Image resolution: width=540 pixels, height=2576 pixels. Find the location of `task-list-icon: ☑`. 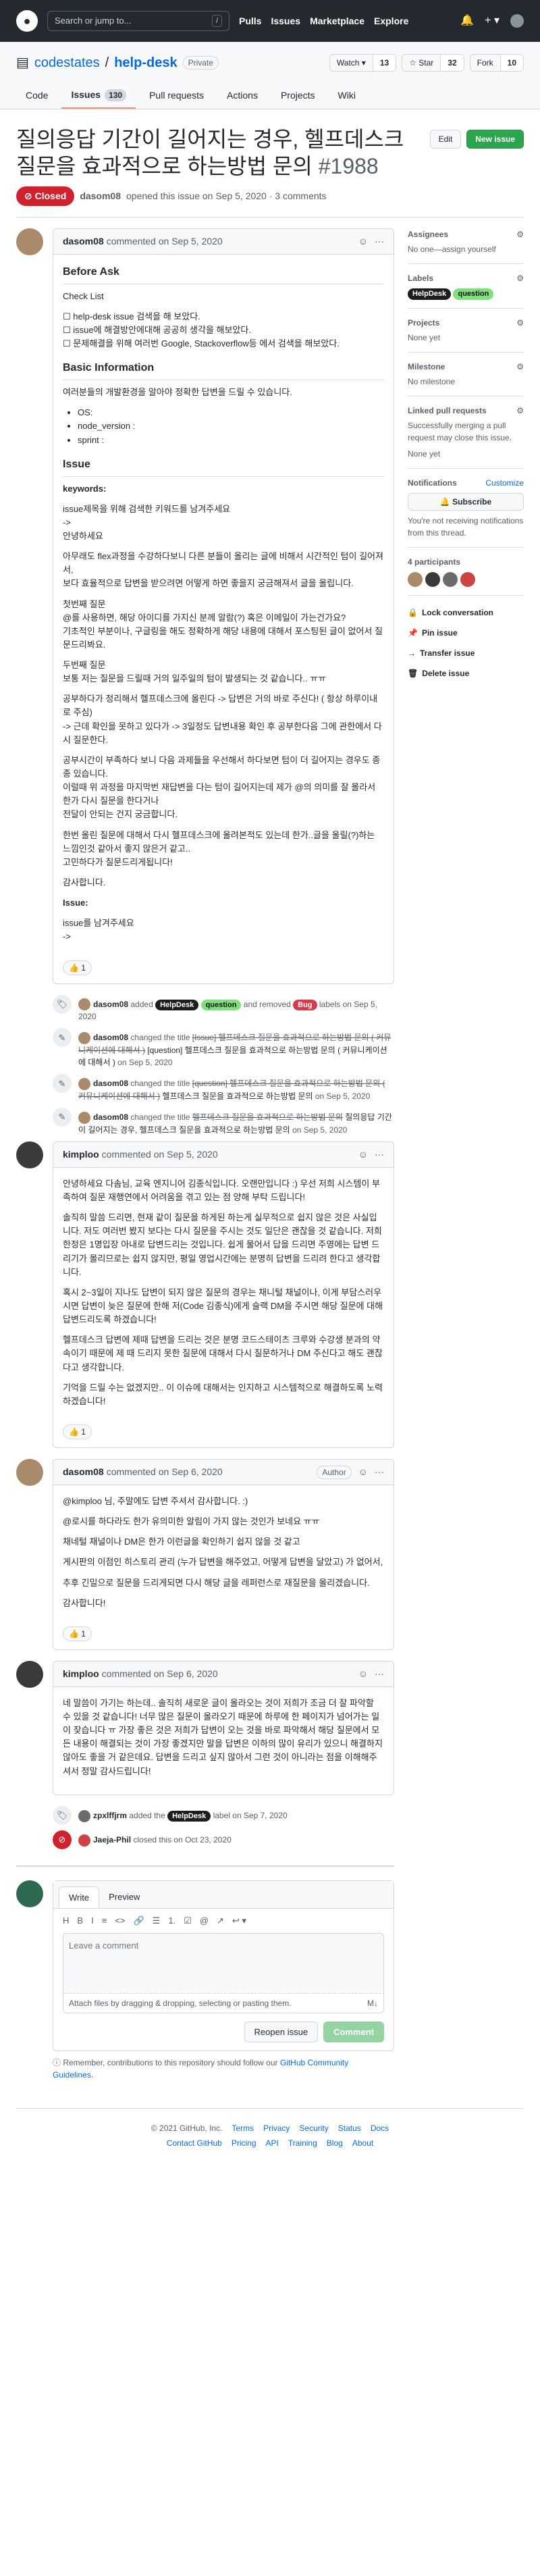

task-list-icon: ☑ is located at coordinates (188, 1921).